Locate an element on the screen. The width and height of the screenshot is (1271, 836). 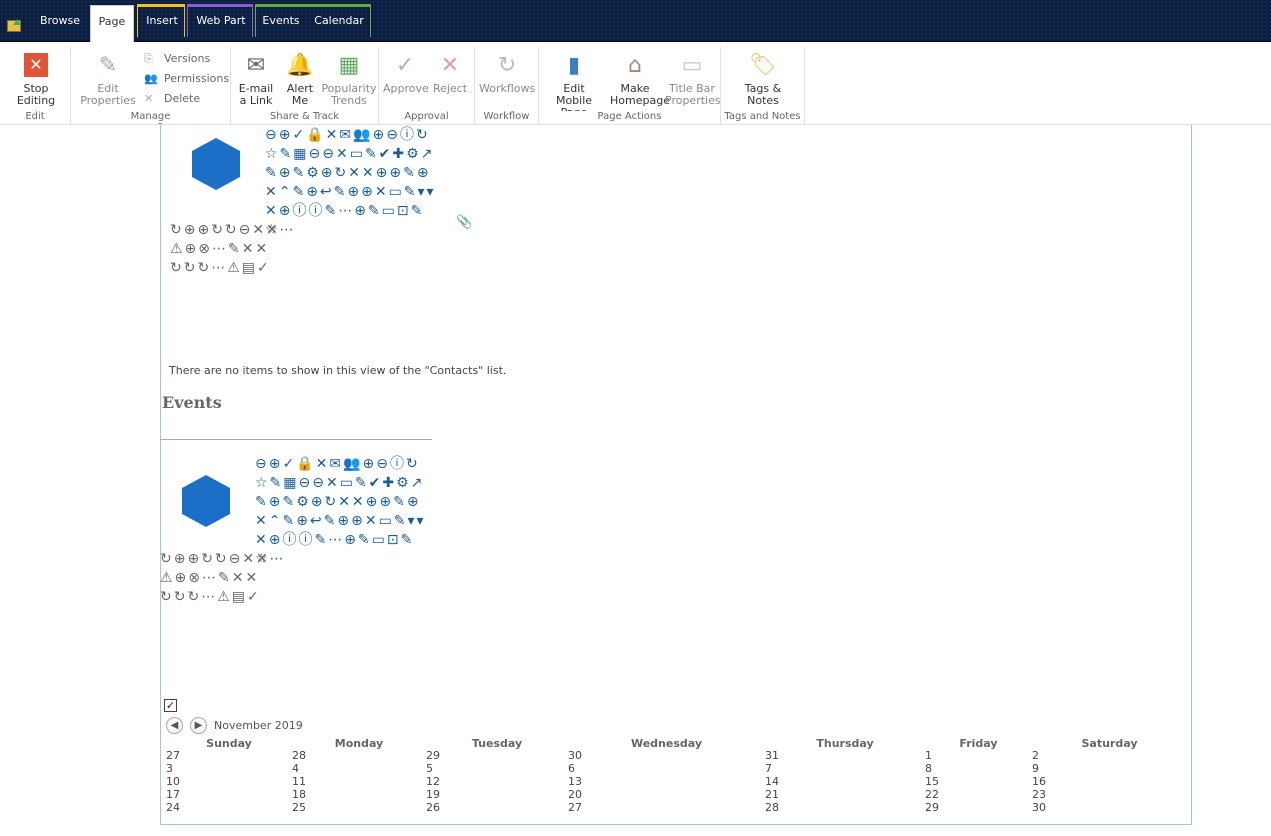
label: Approve is located at coordinates (406, 88).